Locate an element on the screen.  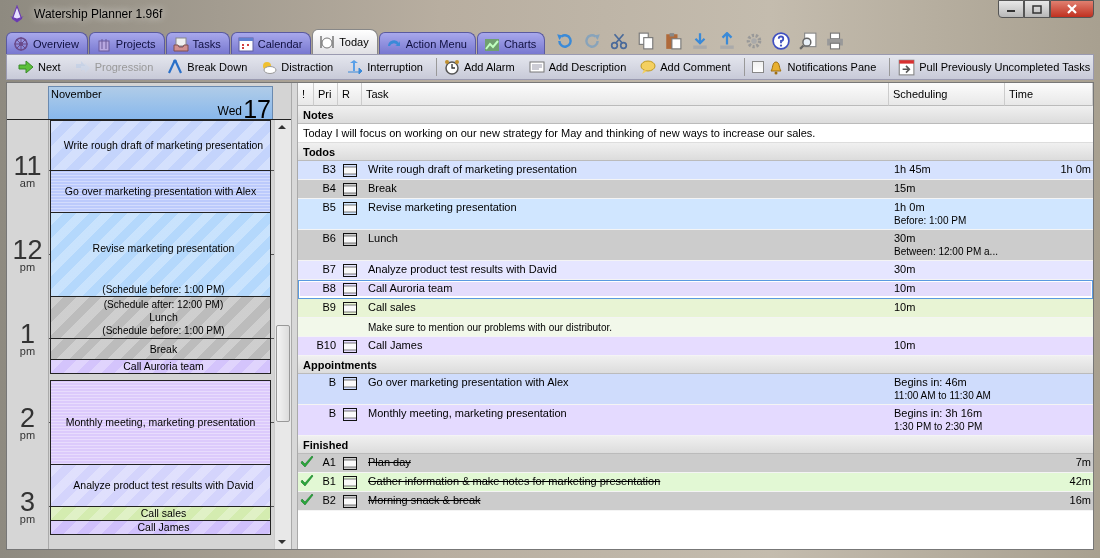
scheduling-detail: 11:00 AM to 11:30 AM is located at coordinates (943, 396).